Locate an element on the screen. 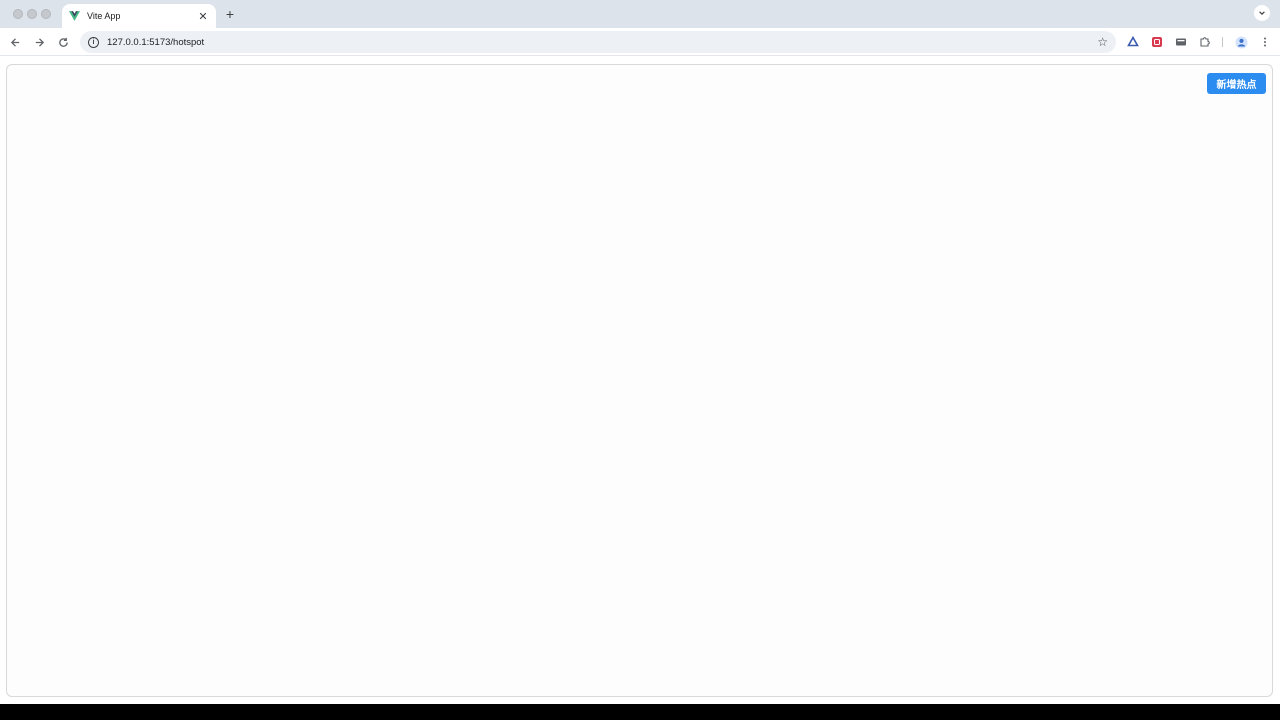 The width and height of the screenshot is (1280, 720). browser-menu-icon is located at coordinates (1265, 42).